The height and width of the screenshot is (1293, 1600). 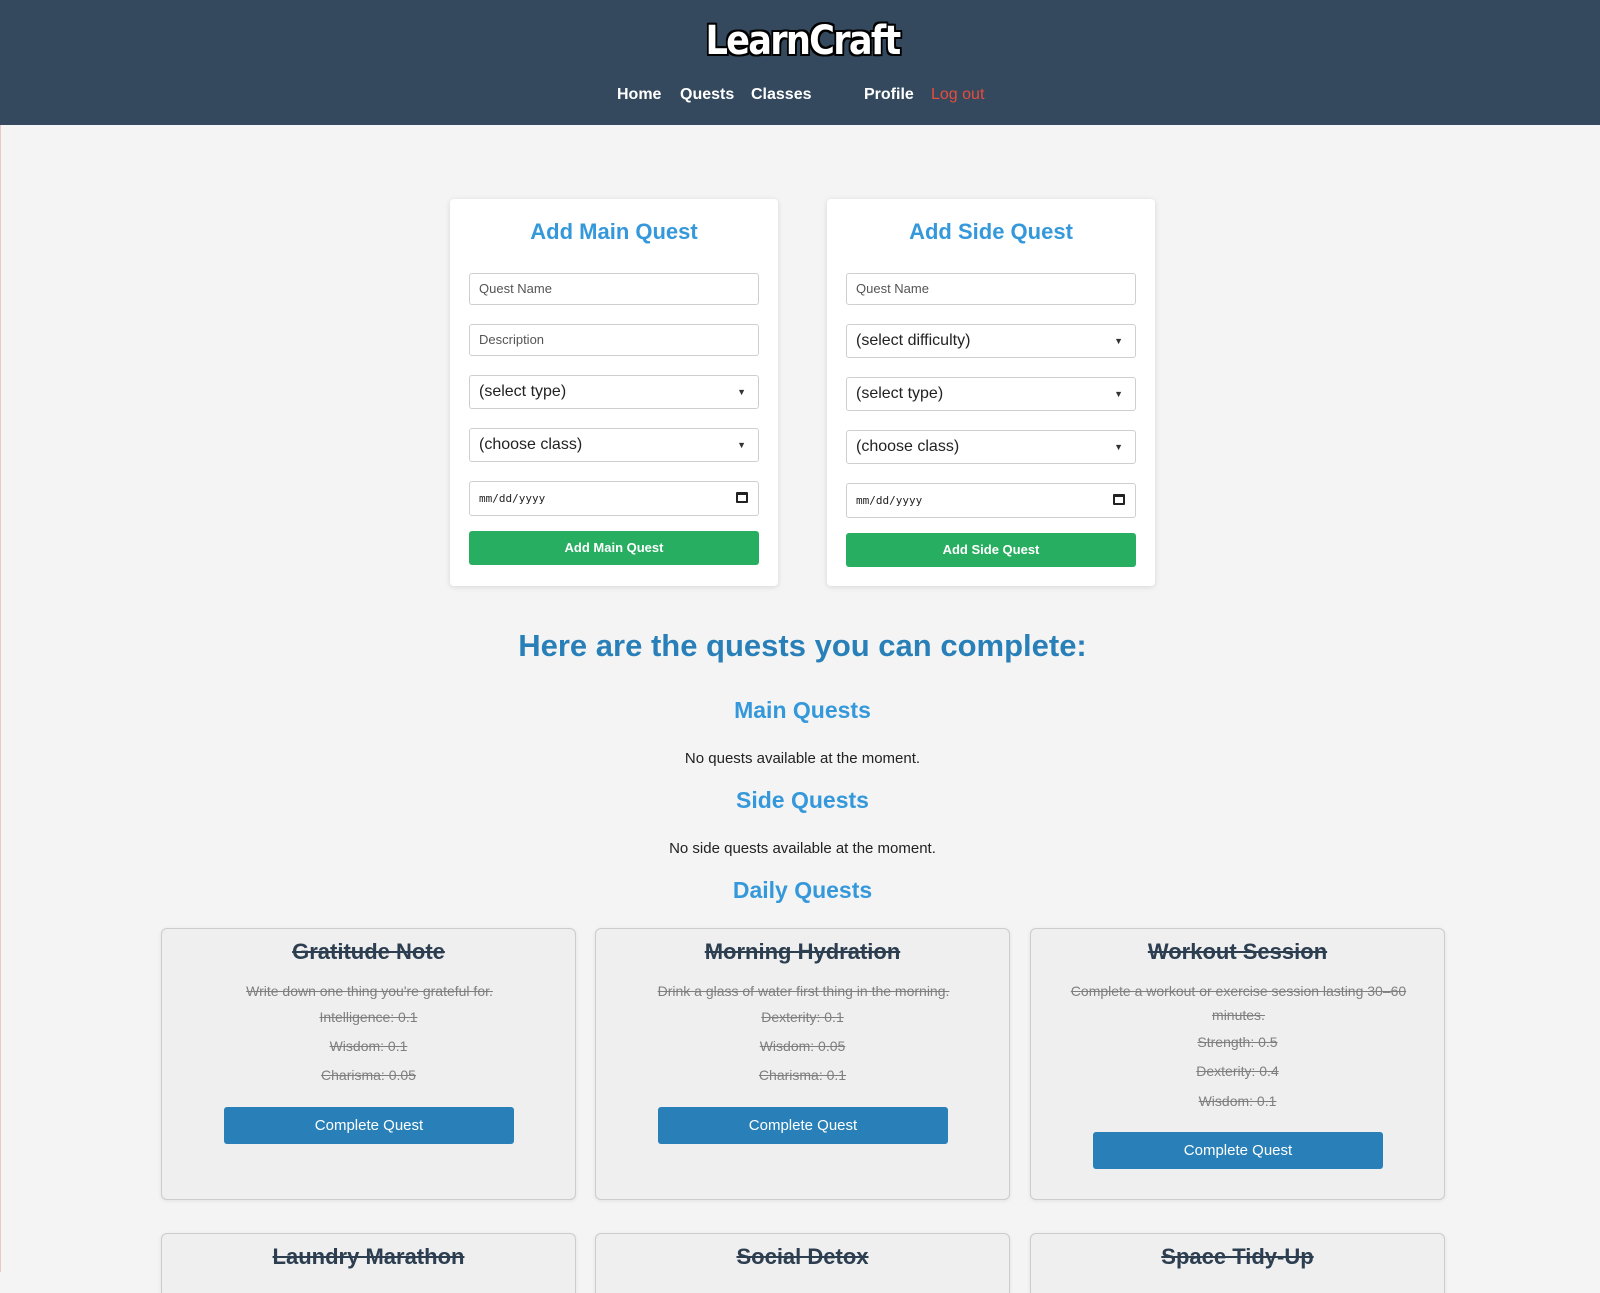 What do you see at coordinates (1237, 1256) in the screenshot?
I see `quest-title: Space Tidy-Up` at bounding box center [1237, 1256].